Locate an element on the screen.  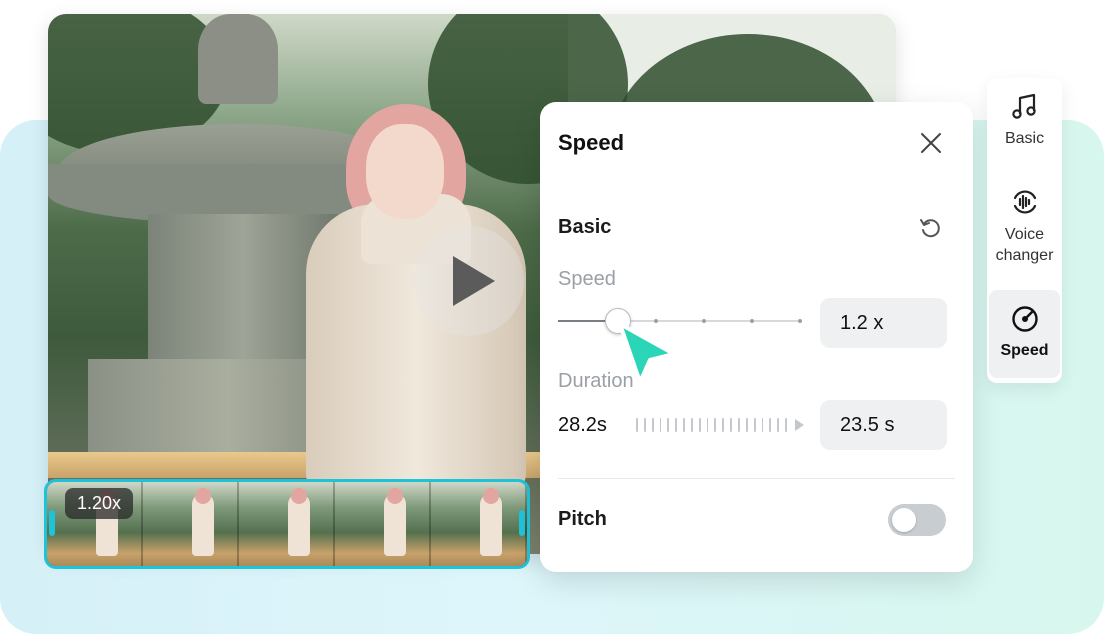
side-rail-item-voice-changer: Voice changer is located at coordinates (1024, 231).